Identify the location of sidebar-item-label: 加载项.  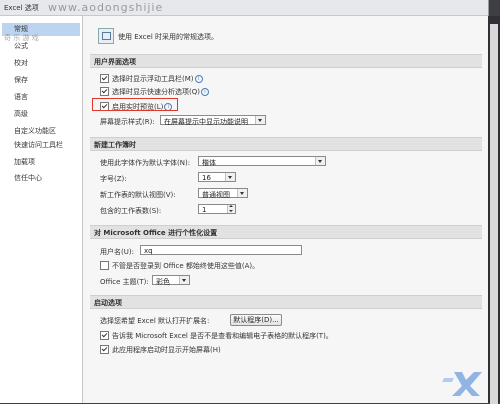
(24, 162).